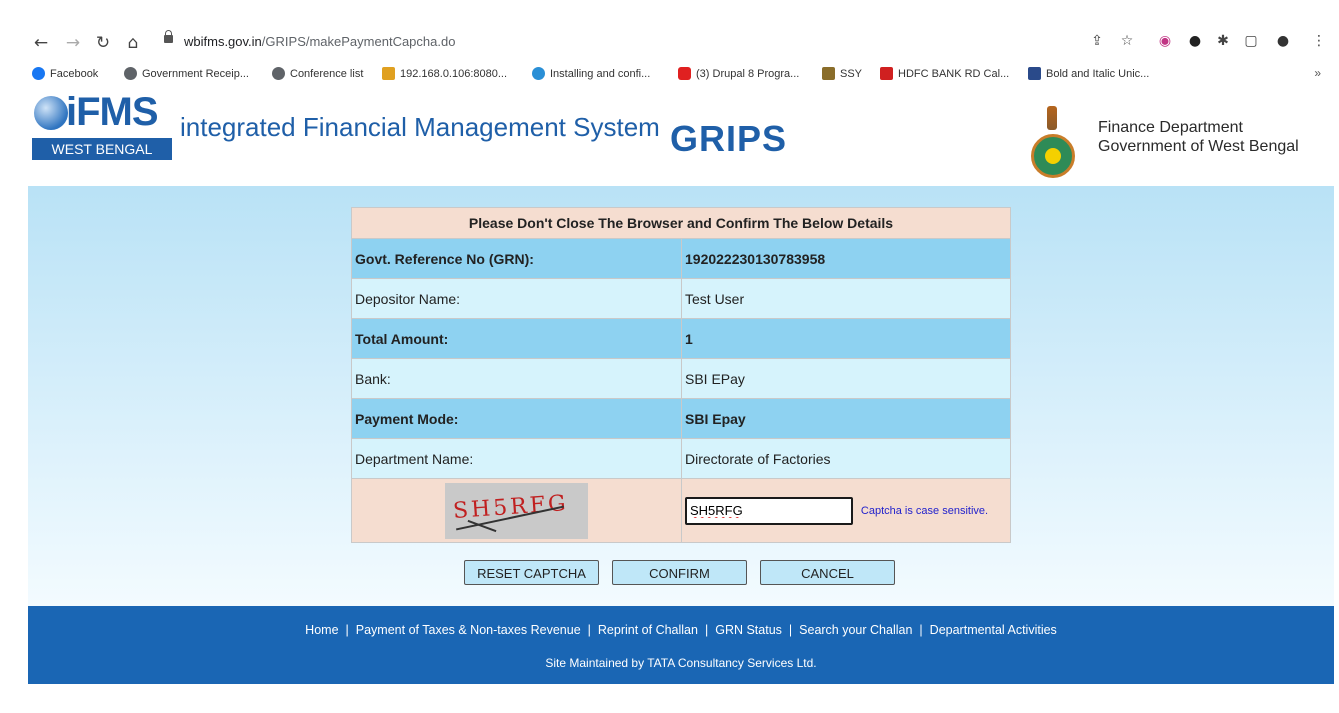  Describe the element at coordinates (103, 43) in the screenshot. I see `reload-icon: ↻` at that location.